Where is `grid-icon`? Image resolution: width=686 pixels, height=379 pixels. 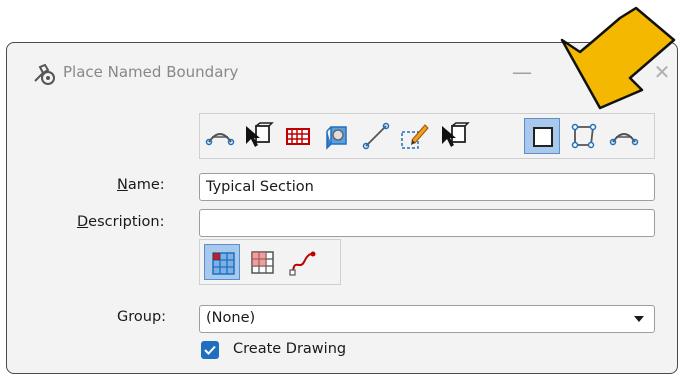
grid-icon is located at coordinates (298, 136).